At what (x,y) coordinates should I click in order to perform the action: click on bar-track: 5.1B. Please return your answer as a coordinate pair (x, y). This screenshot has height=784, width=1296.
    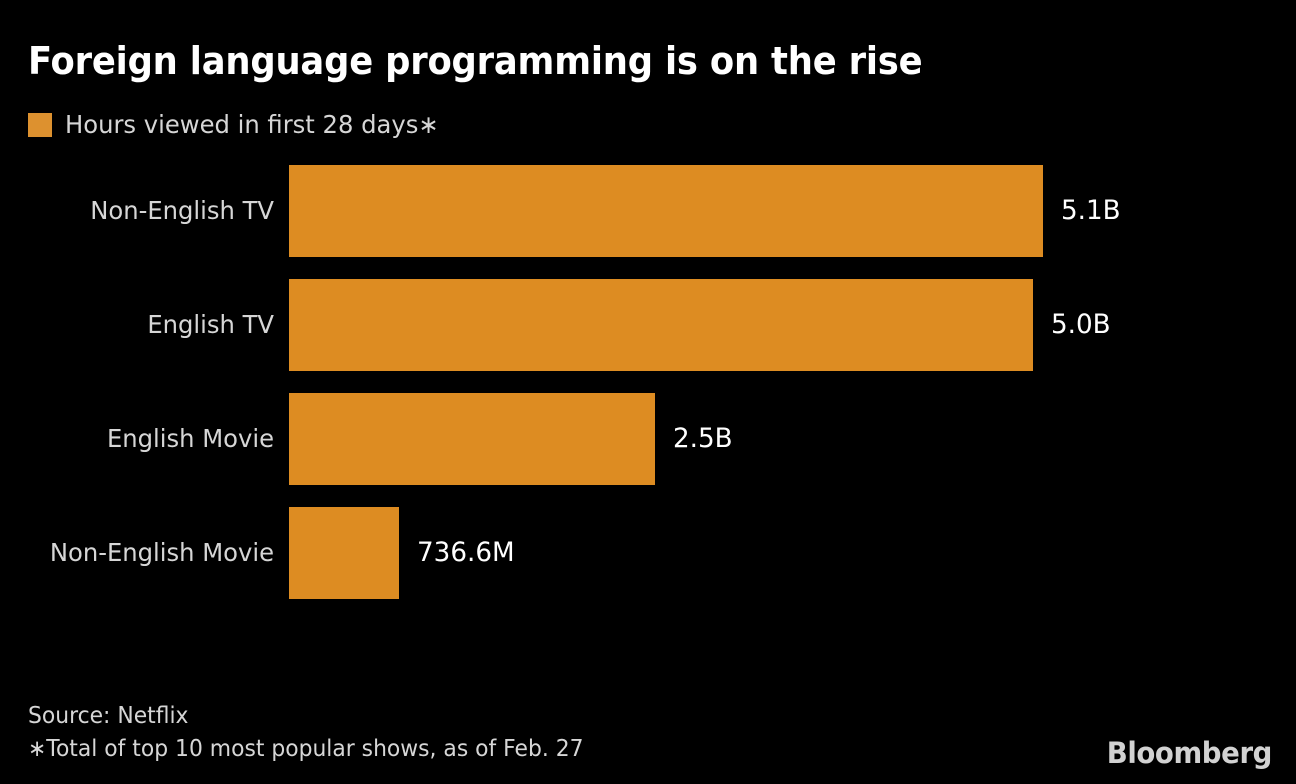
    Looking at the image, I should click on (705, 211).